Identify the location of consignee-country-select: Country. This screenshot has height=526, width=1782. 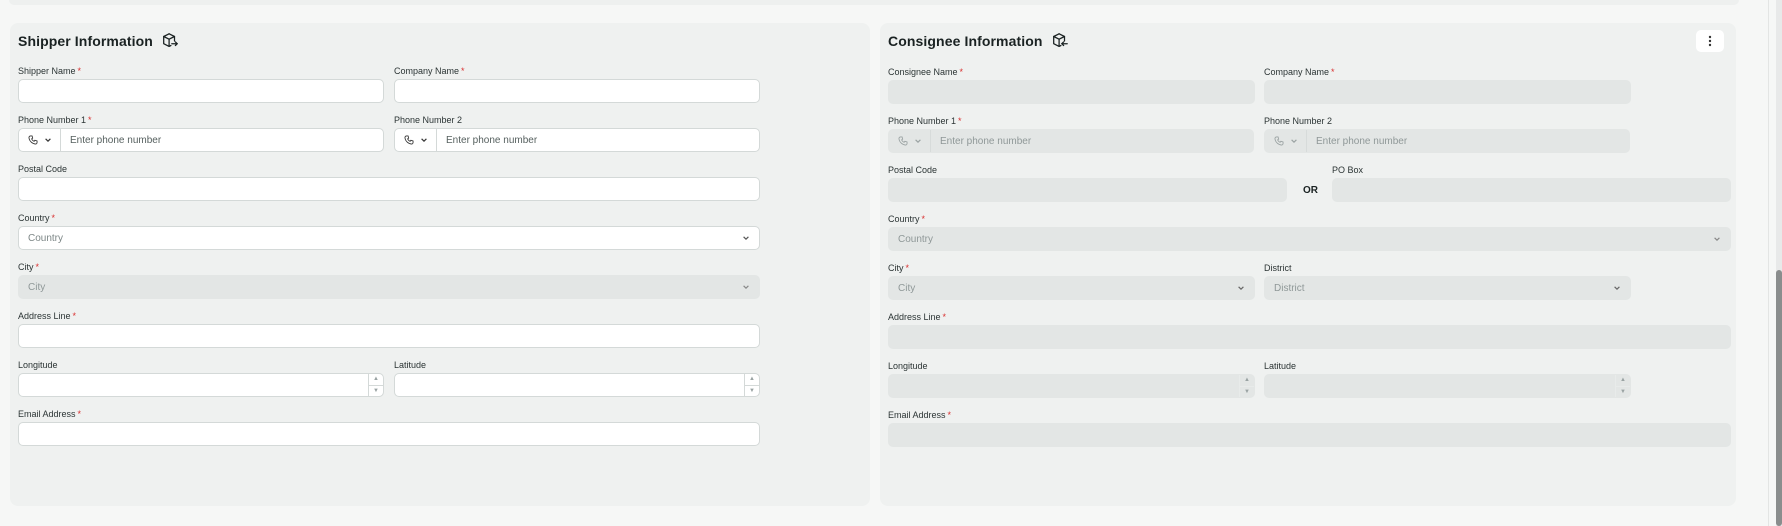
(1309, 239).